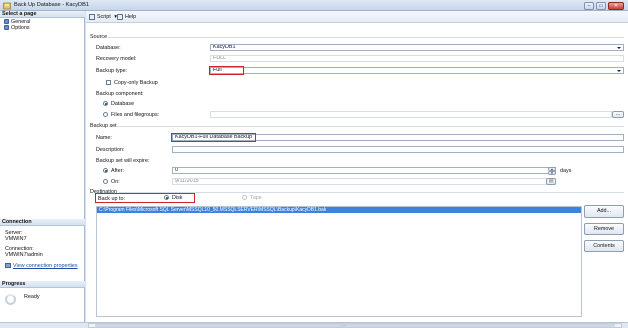  What do you see at coordinates (45, 266) in the screenshot?
I see `view-connection-link-text: View connection properties` at bounding box center [45, 266].